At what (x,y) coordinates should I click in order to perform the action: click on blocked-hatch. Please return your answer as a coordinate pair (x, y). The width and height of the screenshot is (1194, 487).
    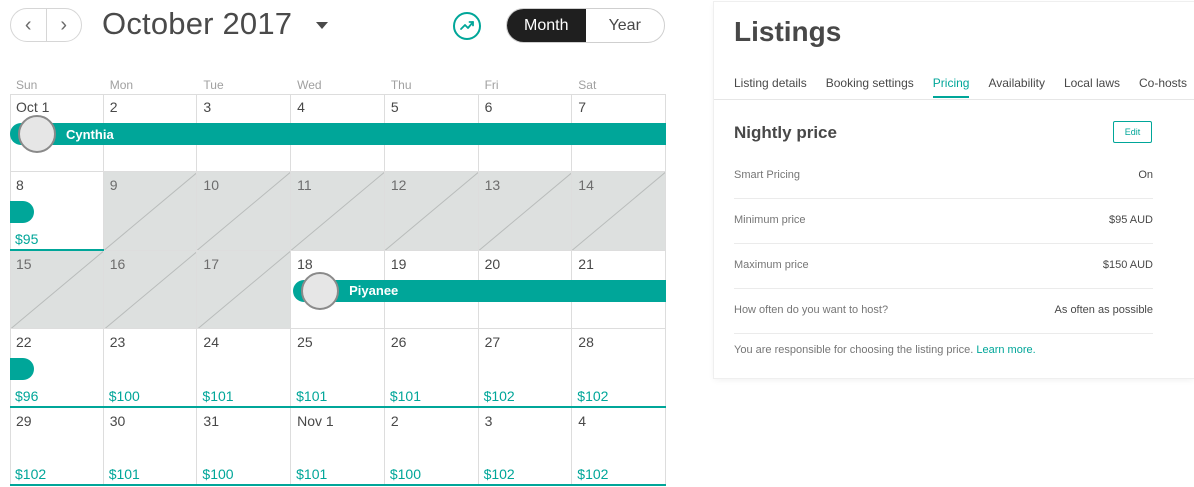
    Looking at the image, I should click on (150, 211).